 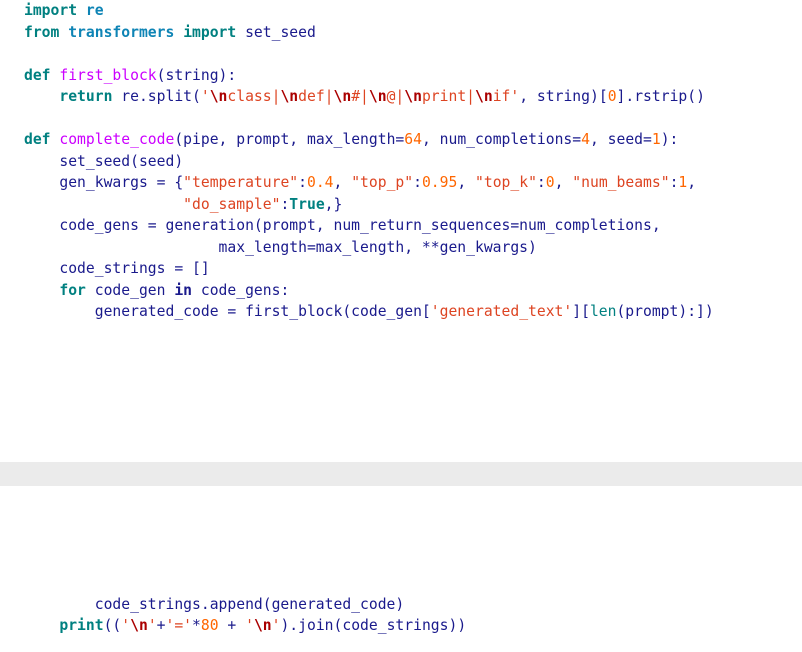 What do you see at coordinates (72, 290) in the screenshot?
I see `code-token-kw: for` at bounding box center [72, 290].